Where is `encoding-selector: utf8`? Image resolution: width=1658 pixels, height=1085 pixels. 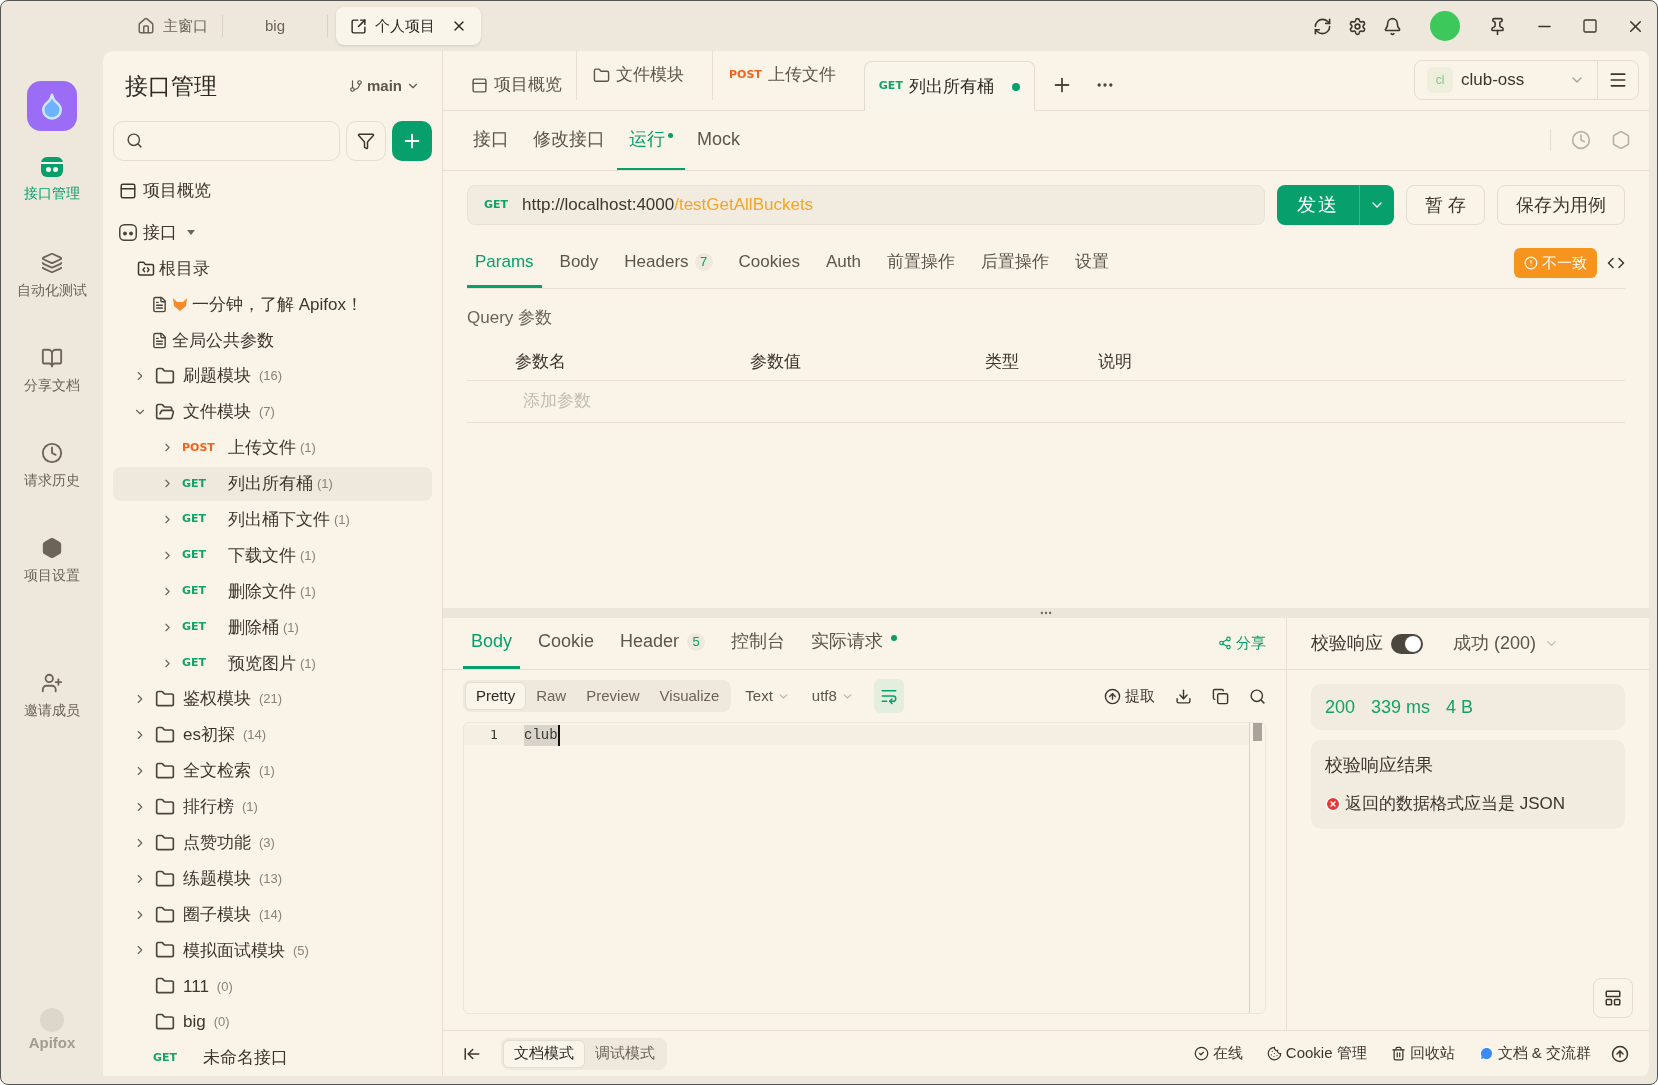 encoding-selector: utf8 is located at coordinates (832, 696).